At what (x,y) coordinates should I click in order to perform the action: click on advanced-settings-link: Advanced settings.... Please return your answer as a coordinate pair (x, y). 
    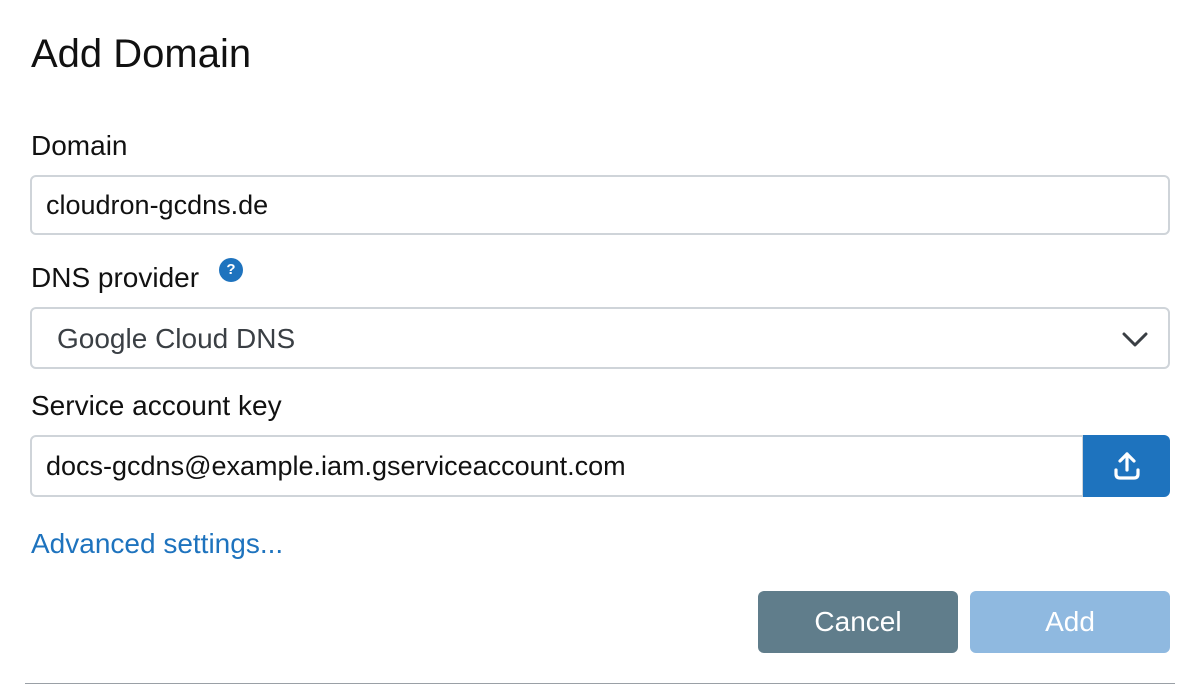
    Looking at the image, I should click on (157, 544).